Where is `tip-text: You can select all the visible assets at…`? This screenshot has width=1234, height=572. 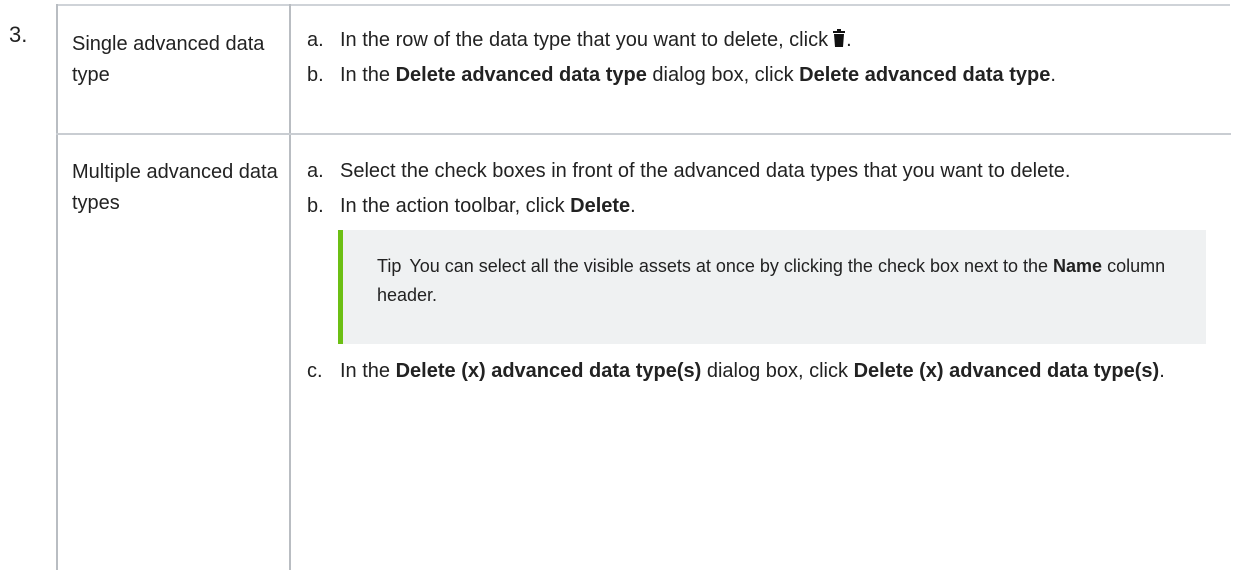
tip-text: You can select all the visible assets at… is located at coordinates (731, 266).